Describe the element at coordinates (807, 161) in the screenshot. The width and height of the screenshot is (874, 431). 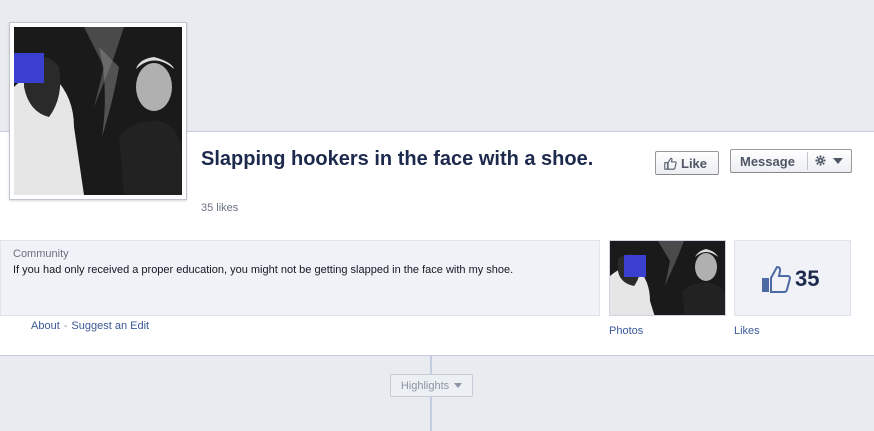
I see `button-divider` at that location.